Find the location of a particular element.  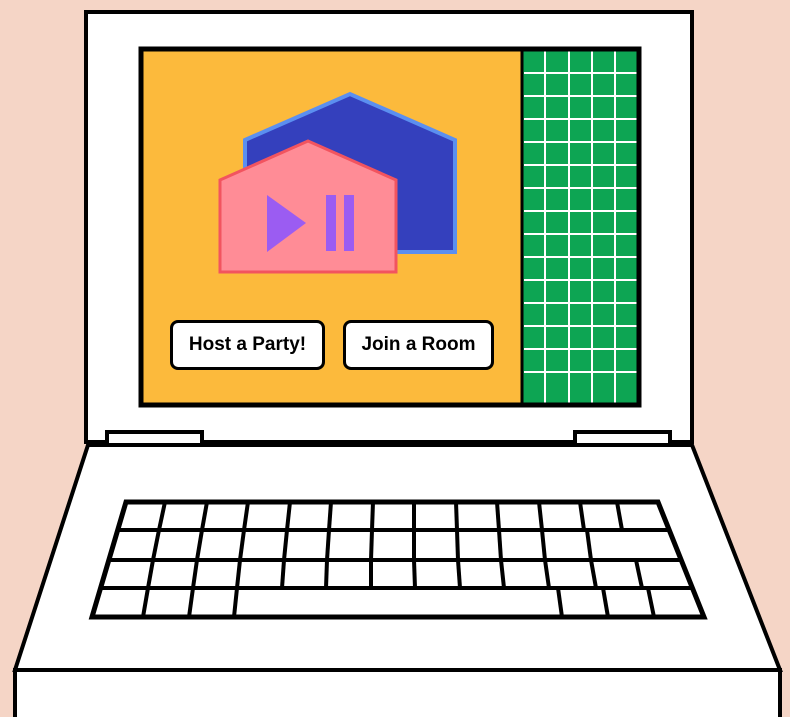

laptop-base-front is located at coordinates (397, 692).